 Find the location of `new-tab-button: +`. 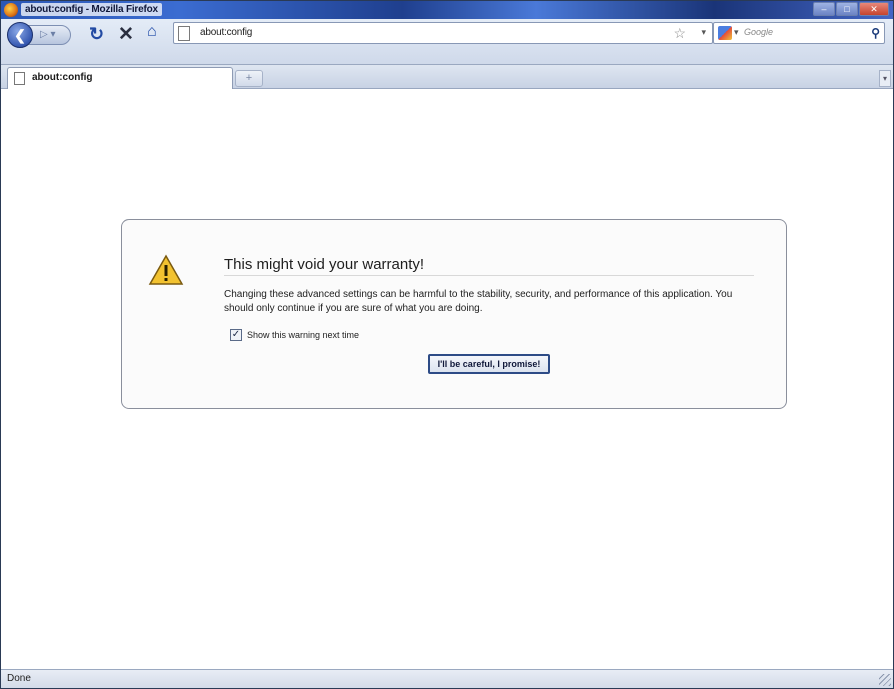

new-tab-button: + is located at coordinates (249, 78).